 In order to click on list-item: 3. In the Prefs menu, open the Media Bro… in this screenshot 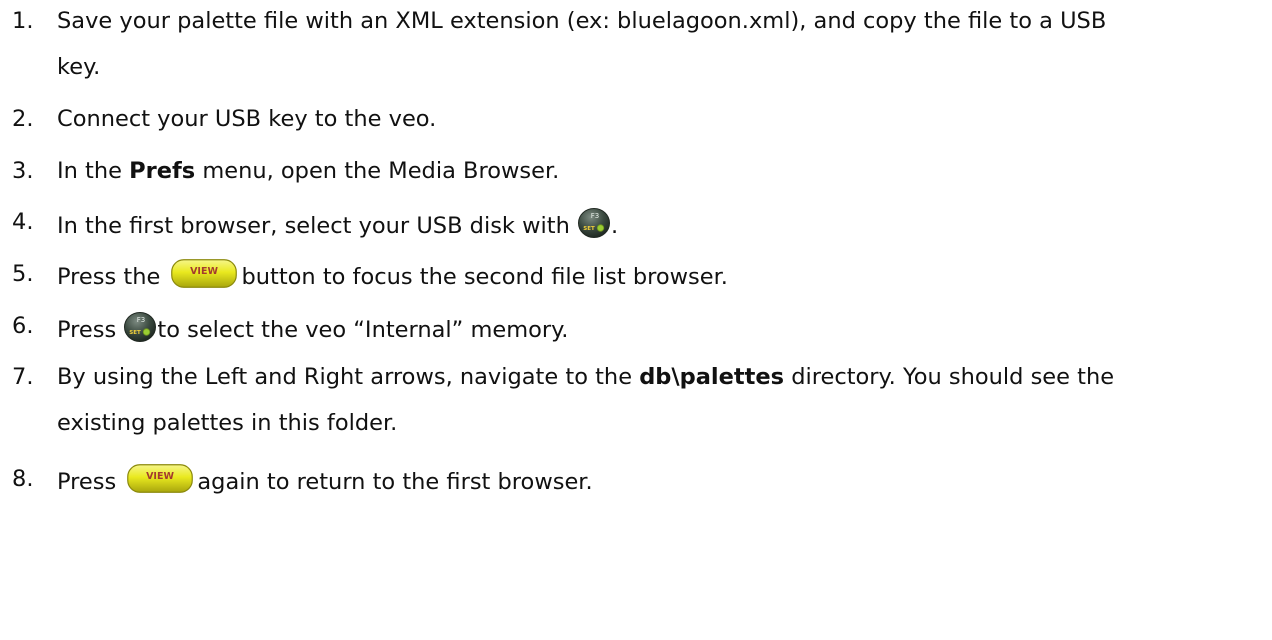, I will do `click(636, 172)`.